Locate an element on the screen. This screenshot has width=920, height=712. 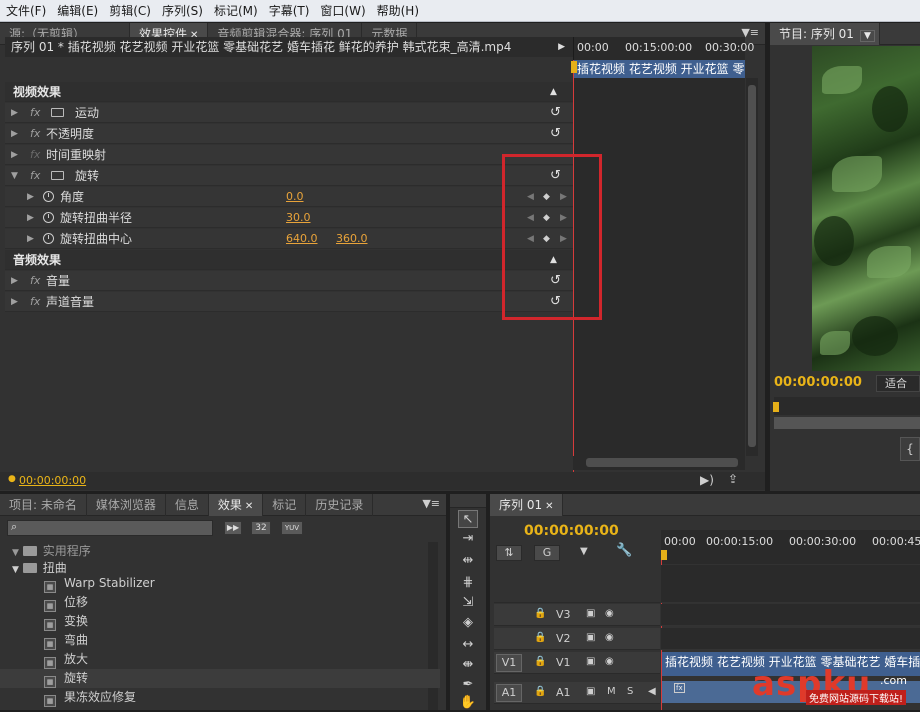
param-value-y: 360.0 is located at coordinates (352, 239).